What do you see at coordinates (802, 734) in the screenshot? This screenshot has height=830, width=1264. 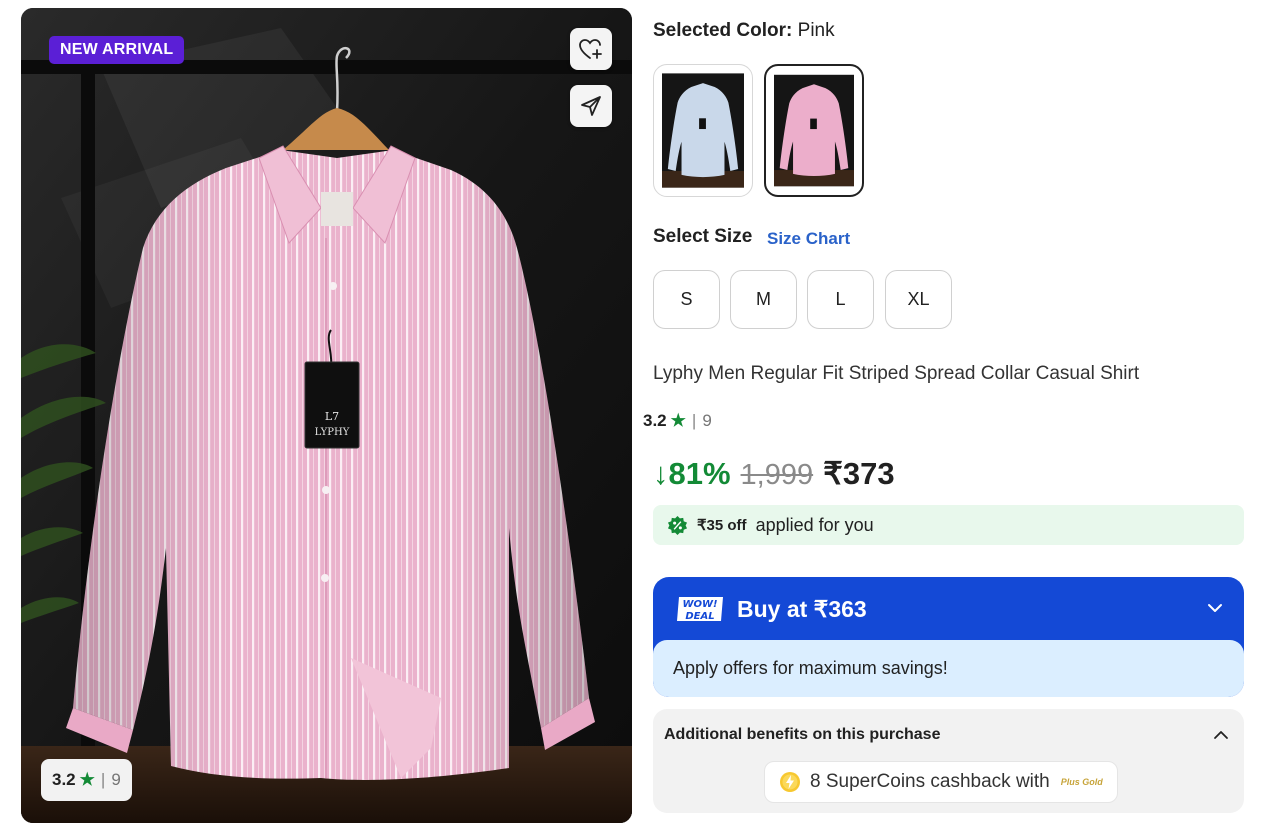 I see `benefits-title: Additional benefits on this purchase` at bounding box center [802, 734].